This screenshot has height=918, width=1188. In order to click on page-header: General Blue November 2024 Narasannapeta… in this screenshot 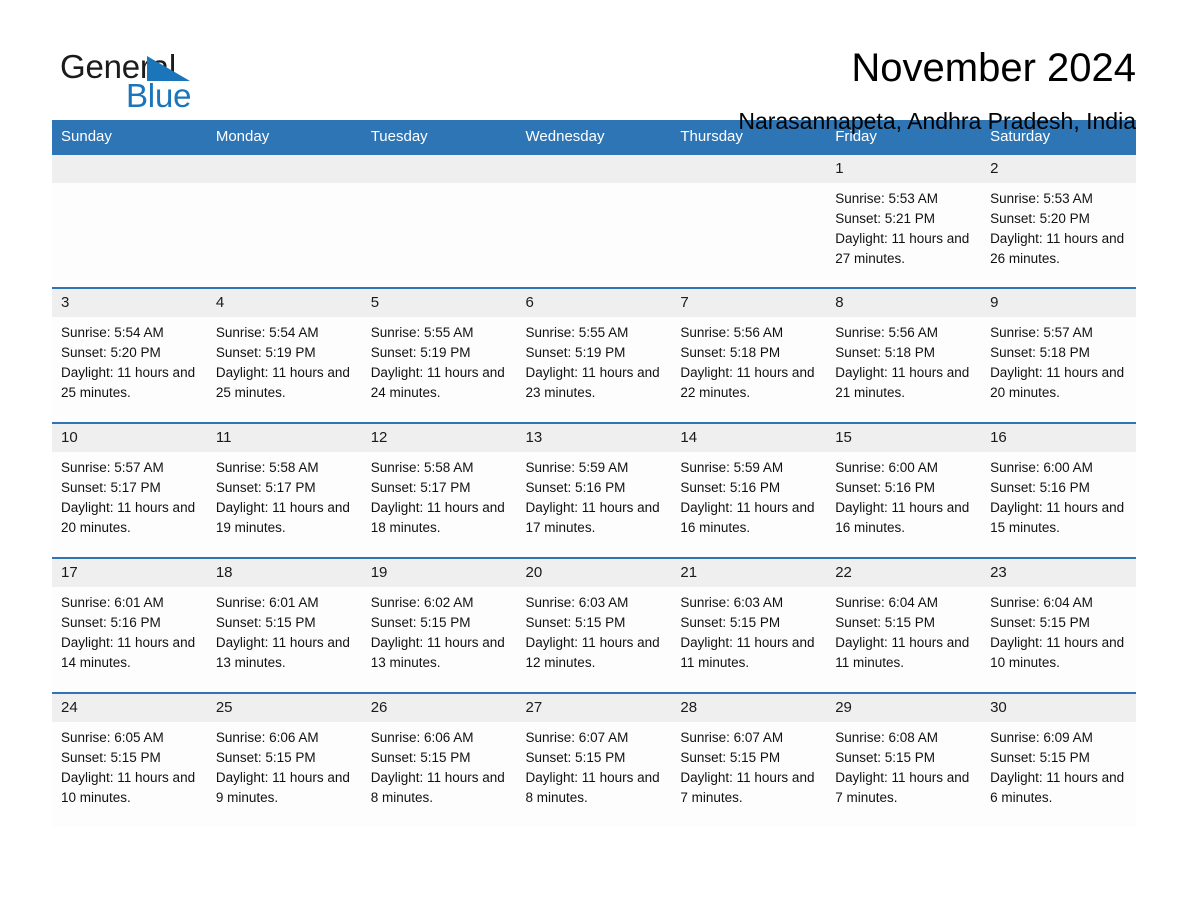, I will do `click(594, 67)`.